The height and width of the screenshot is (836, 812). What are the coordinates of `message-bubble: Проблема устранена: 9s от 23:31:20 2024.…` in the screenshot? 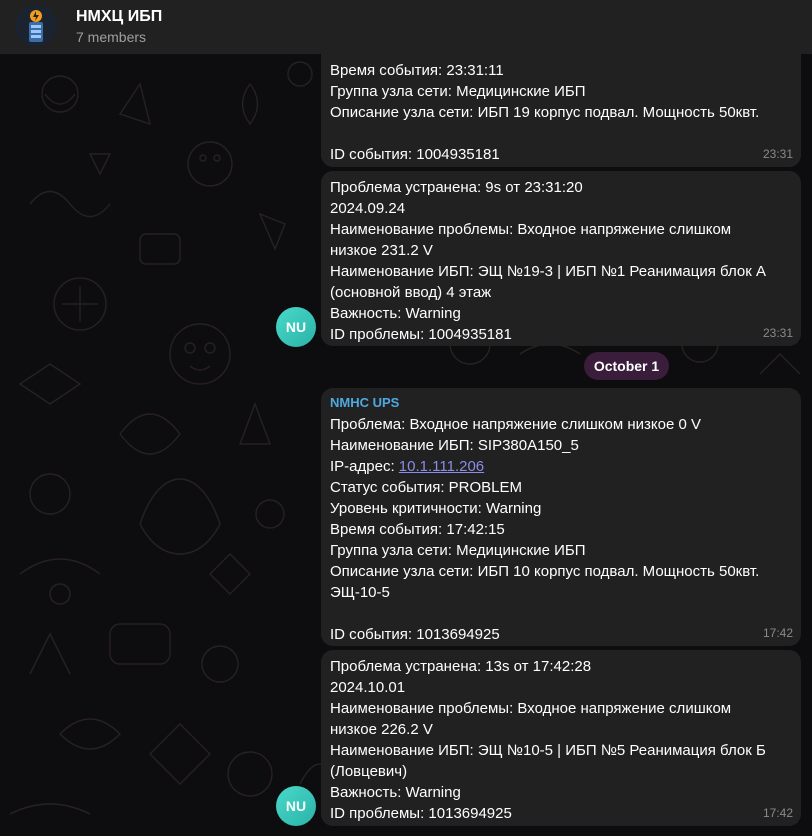 It's located at (561, 258).